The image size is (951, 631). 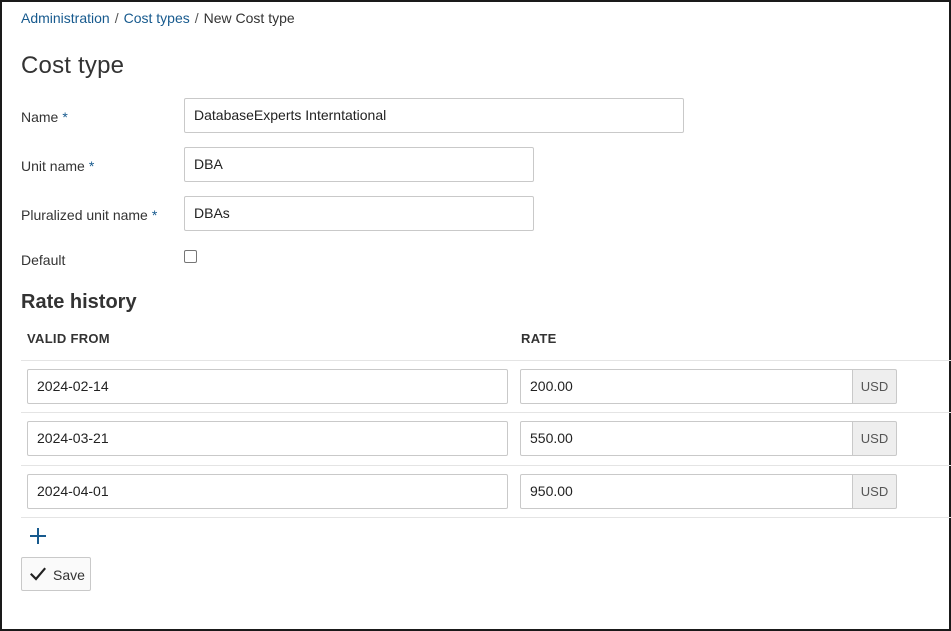 What do you see at coordinates (38, 536) in the screenshot?
I see `plus-icon` at bounding box center [38, 536].